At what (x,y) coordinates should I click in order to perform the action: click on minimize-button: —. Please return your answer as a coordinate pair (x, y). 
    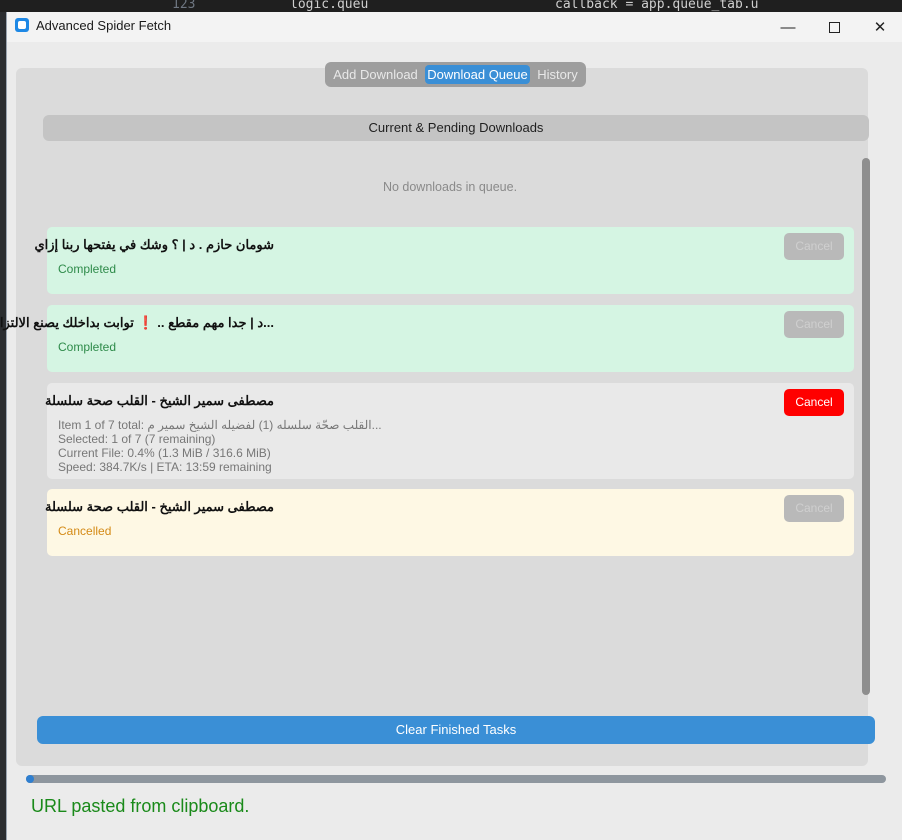
    Looking at the image, I should click on (788, 27).